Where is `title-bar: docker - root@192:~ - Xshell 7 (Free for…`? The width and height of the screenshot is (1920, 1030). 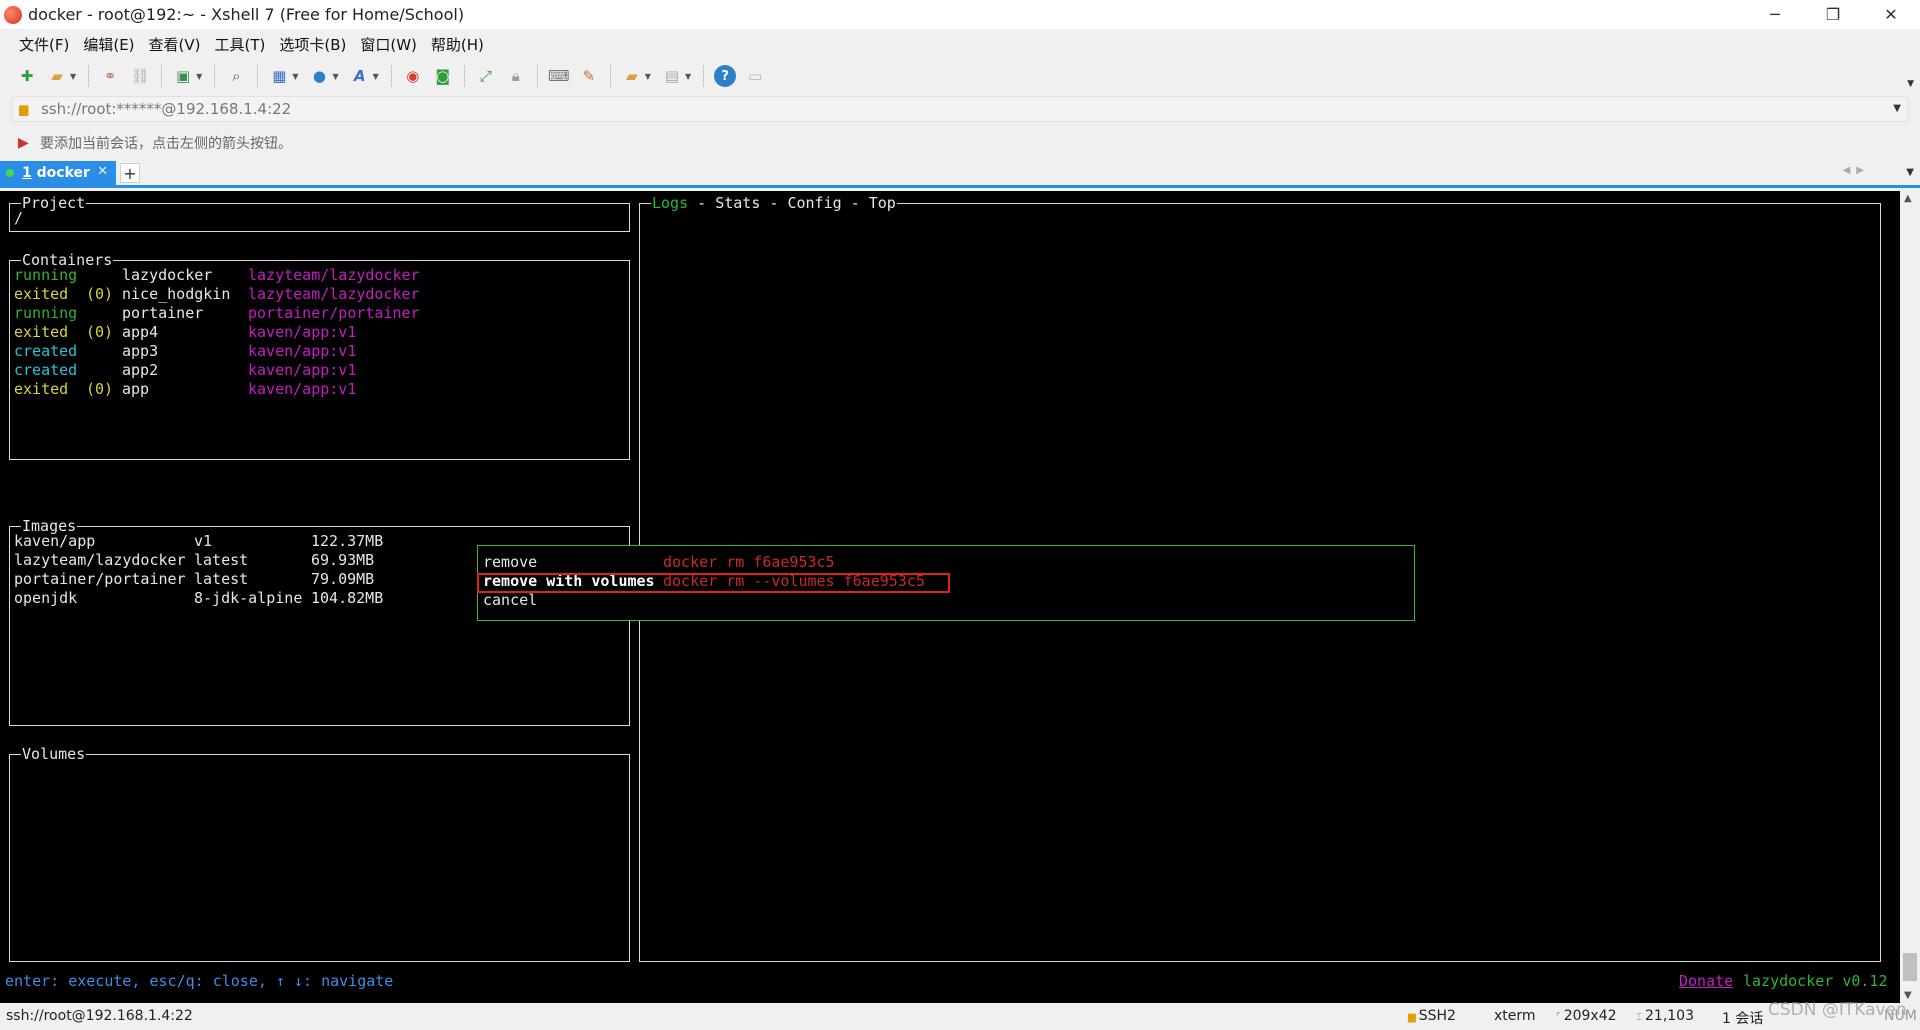 title-bar: docker - root@192:~ - Xshell 7 (Free for… is located at coordinates (960, 14).